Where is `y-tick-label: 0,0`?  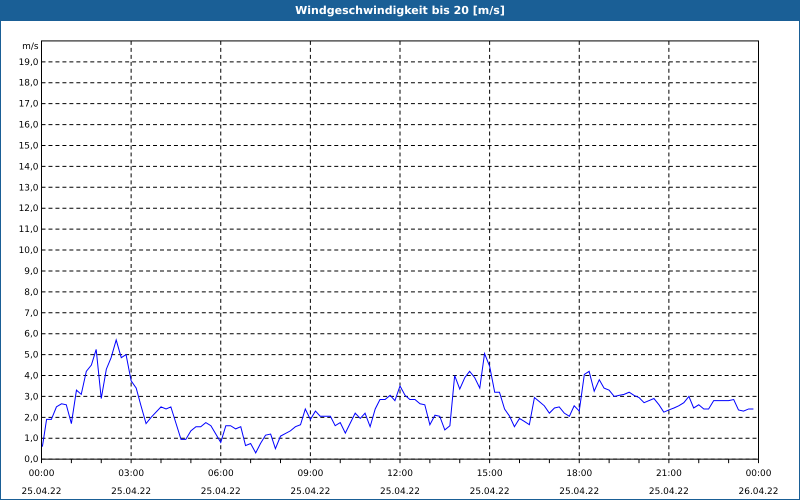 y-tick-label: 0,0 is located at coordinates (31, 460).